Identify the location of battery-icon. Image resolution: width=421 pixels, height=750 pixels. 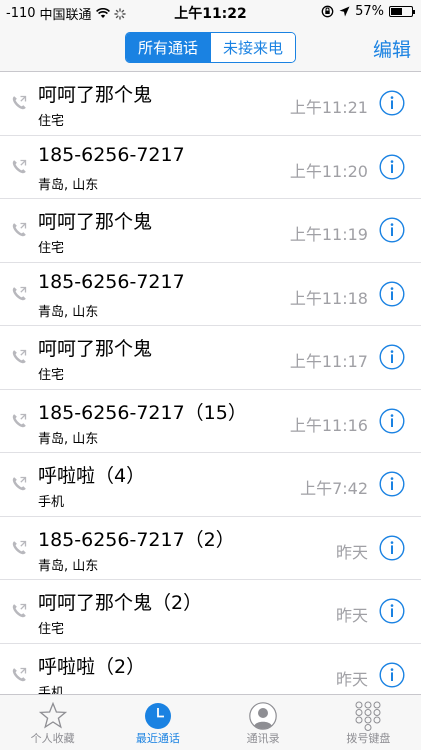
(402, 11).